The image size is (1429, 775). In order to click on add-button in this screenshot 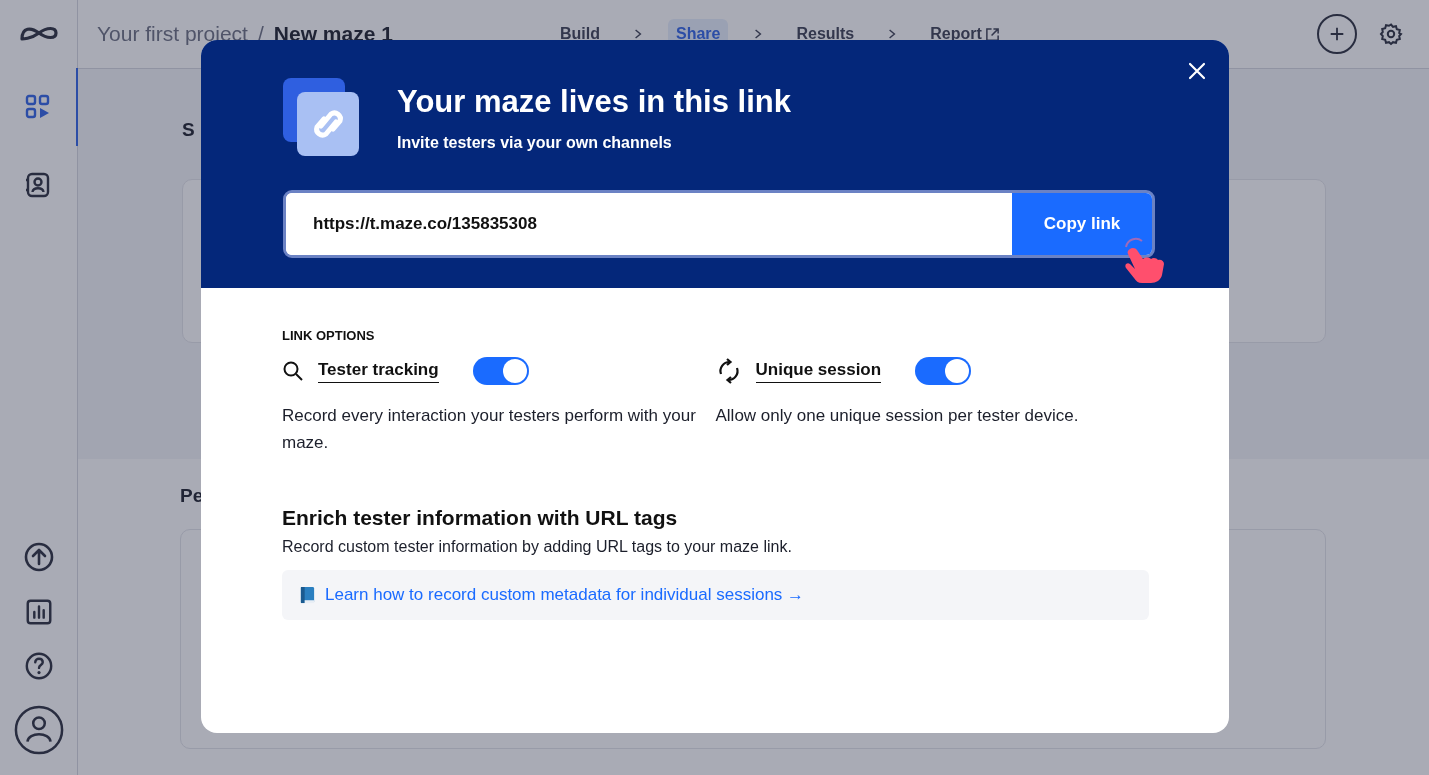, I will do `click(1337, 34)`.